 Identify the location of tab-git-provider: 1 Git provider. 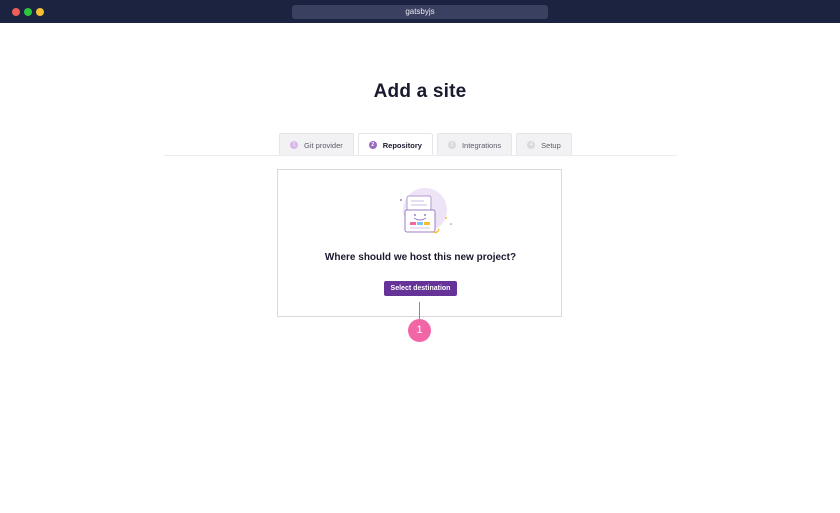
(316, 144).